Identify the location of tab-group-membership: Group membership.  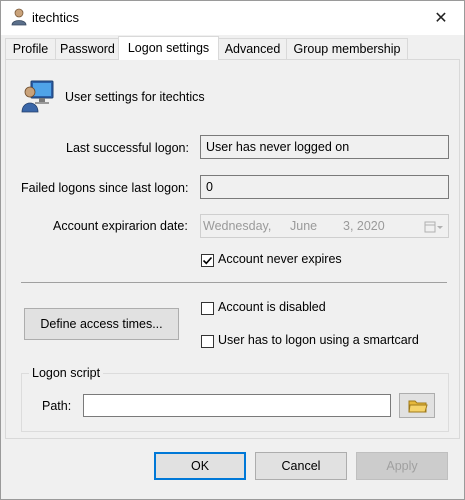
(347, 48).